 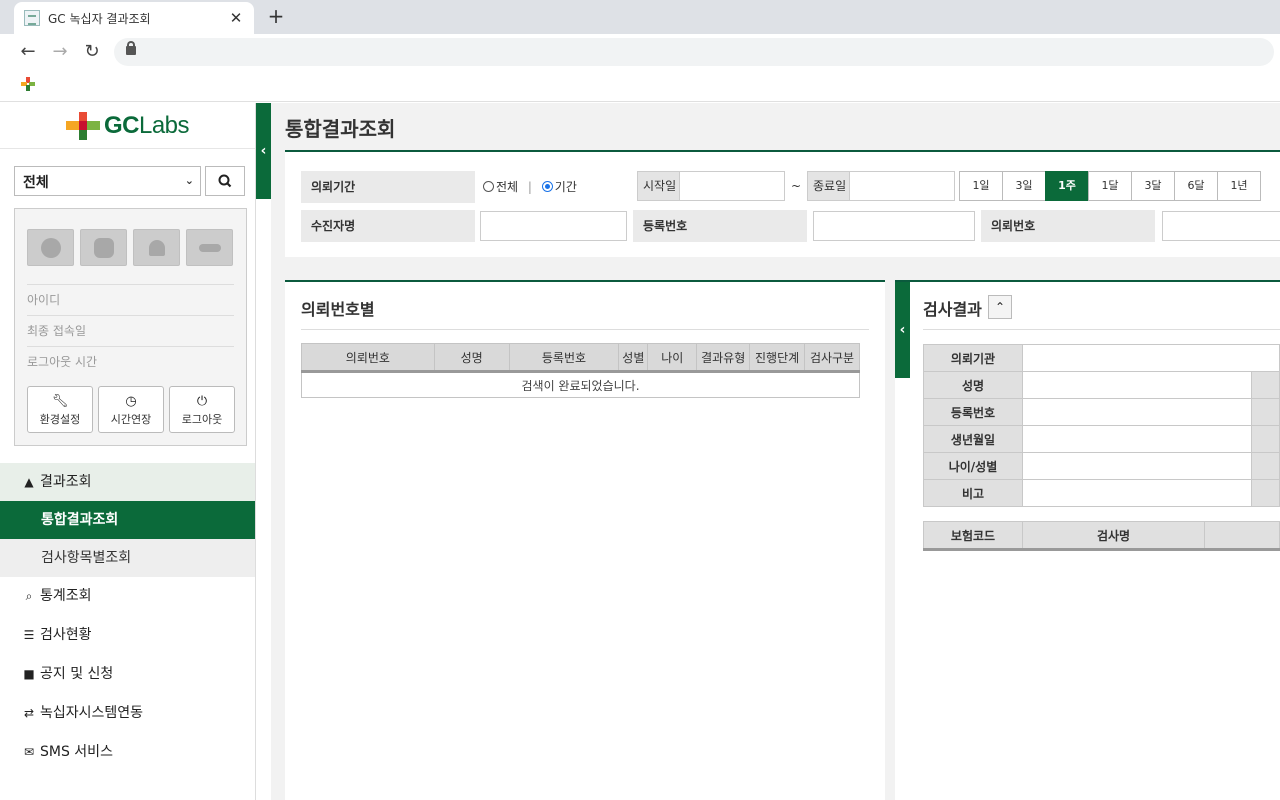 What do you see at coordinates (131, 409) in the screenshot?
I see `extend-time-button: ◷ 시간연장` at bounding box center [131, 409].